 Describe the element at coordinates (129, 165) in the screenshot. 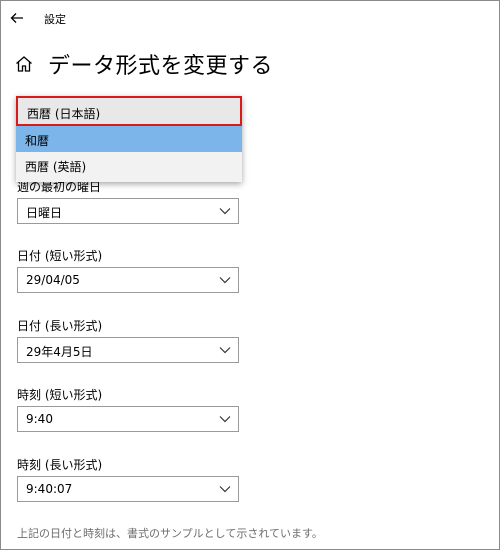

I see `calendar-option-seireki-english: 西暦 (英語)` at that location.